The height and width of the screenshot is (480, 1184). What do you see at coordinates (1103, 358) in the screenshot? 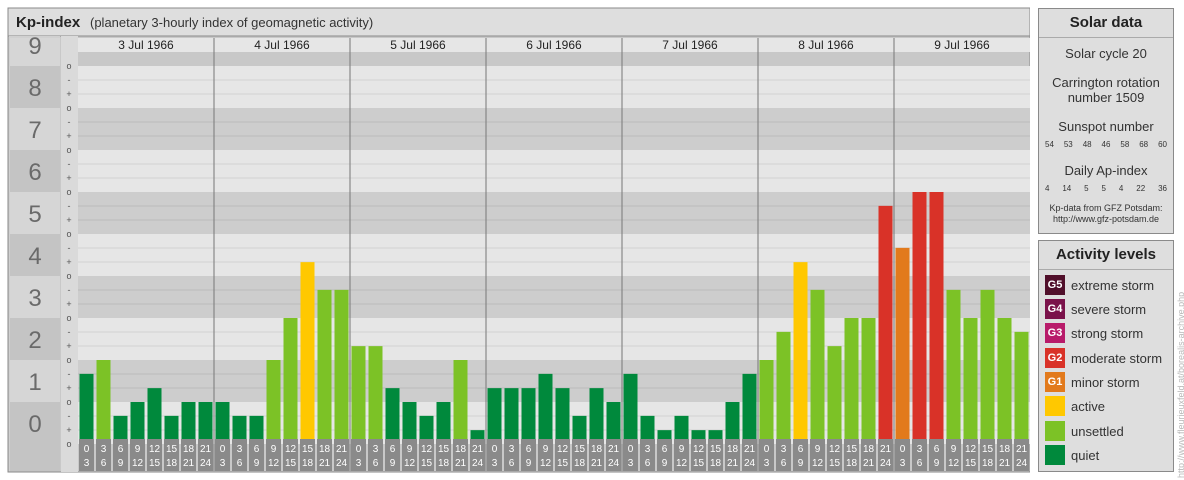
I see `legend-item-g2: G2 moderate storm` at bounding box center [1103, 358].